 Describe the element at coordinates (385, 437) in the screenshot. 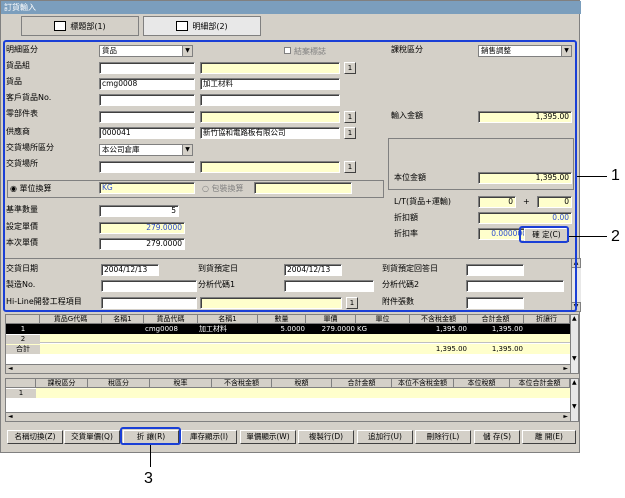

I see `add-row-button: 追加行(U)` at that location.